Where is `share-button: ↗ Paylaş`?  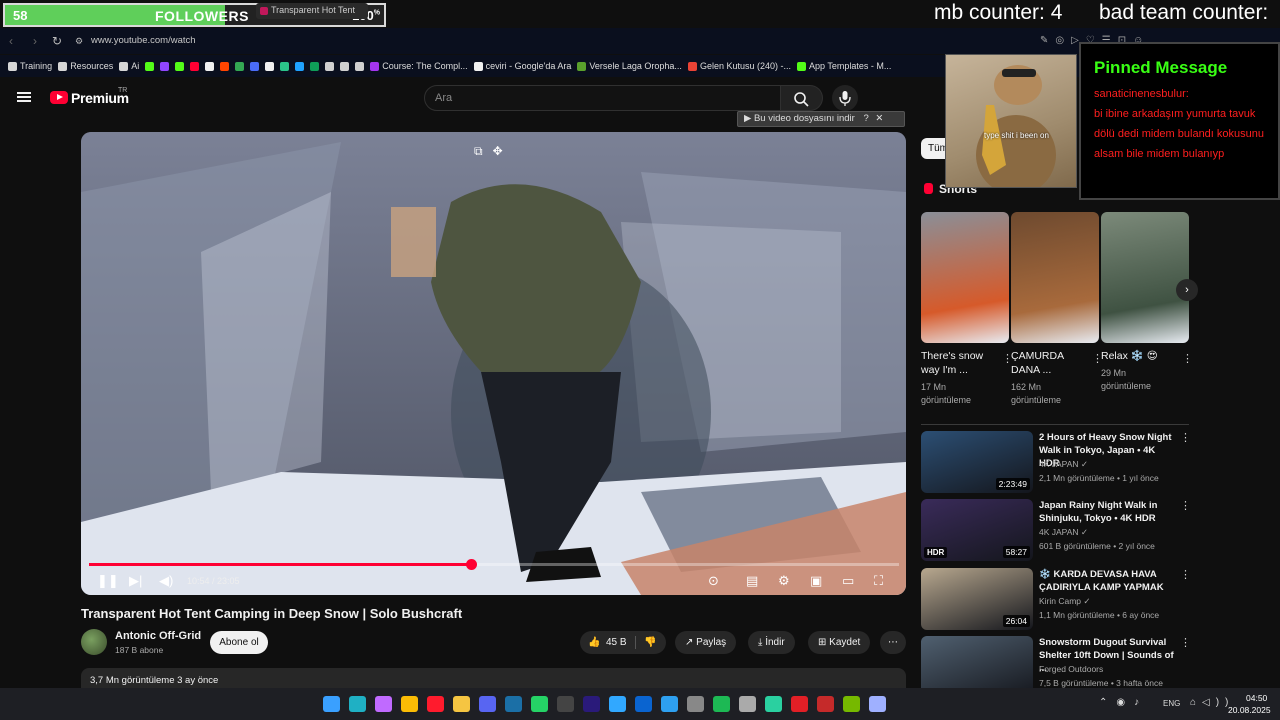 share-button: ↗ Paylaş is located at coordinates (706, 642).